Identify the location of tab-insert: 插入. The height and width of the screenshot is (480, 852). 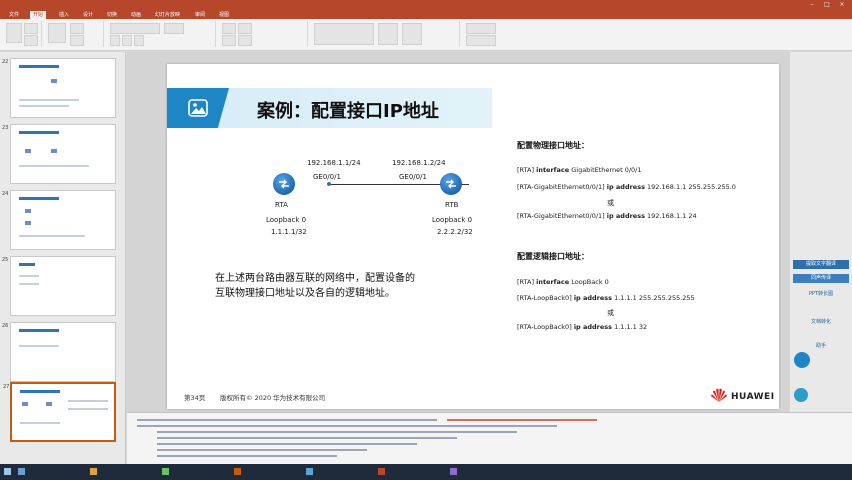
(64, 15).